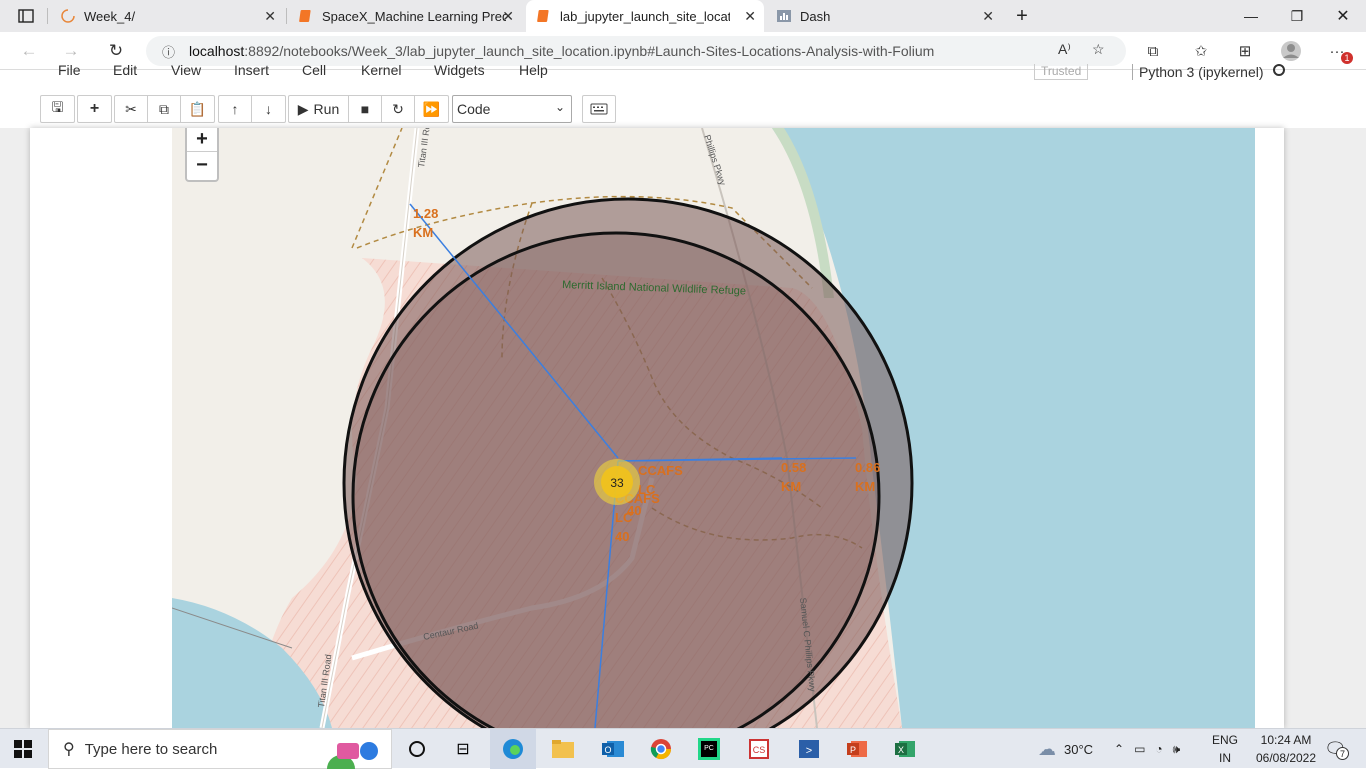 The height and width of the screenshot is (769, 1366). I want to click on windows-logo-icon, so click(23, 749).